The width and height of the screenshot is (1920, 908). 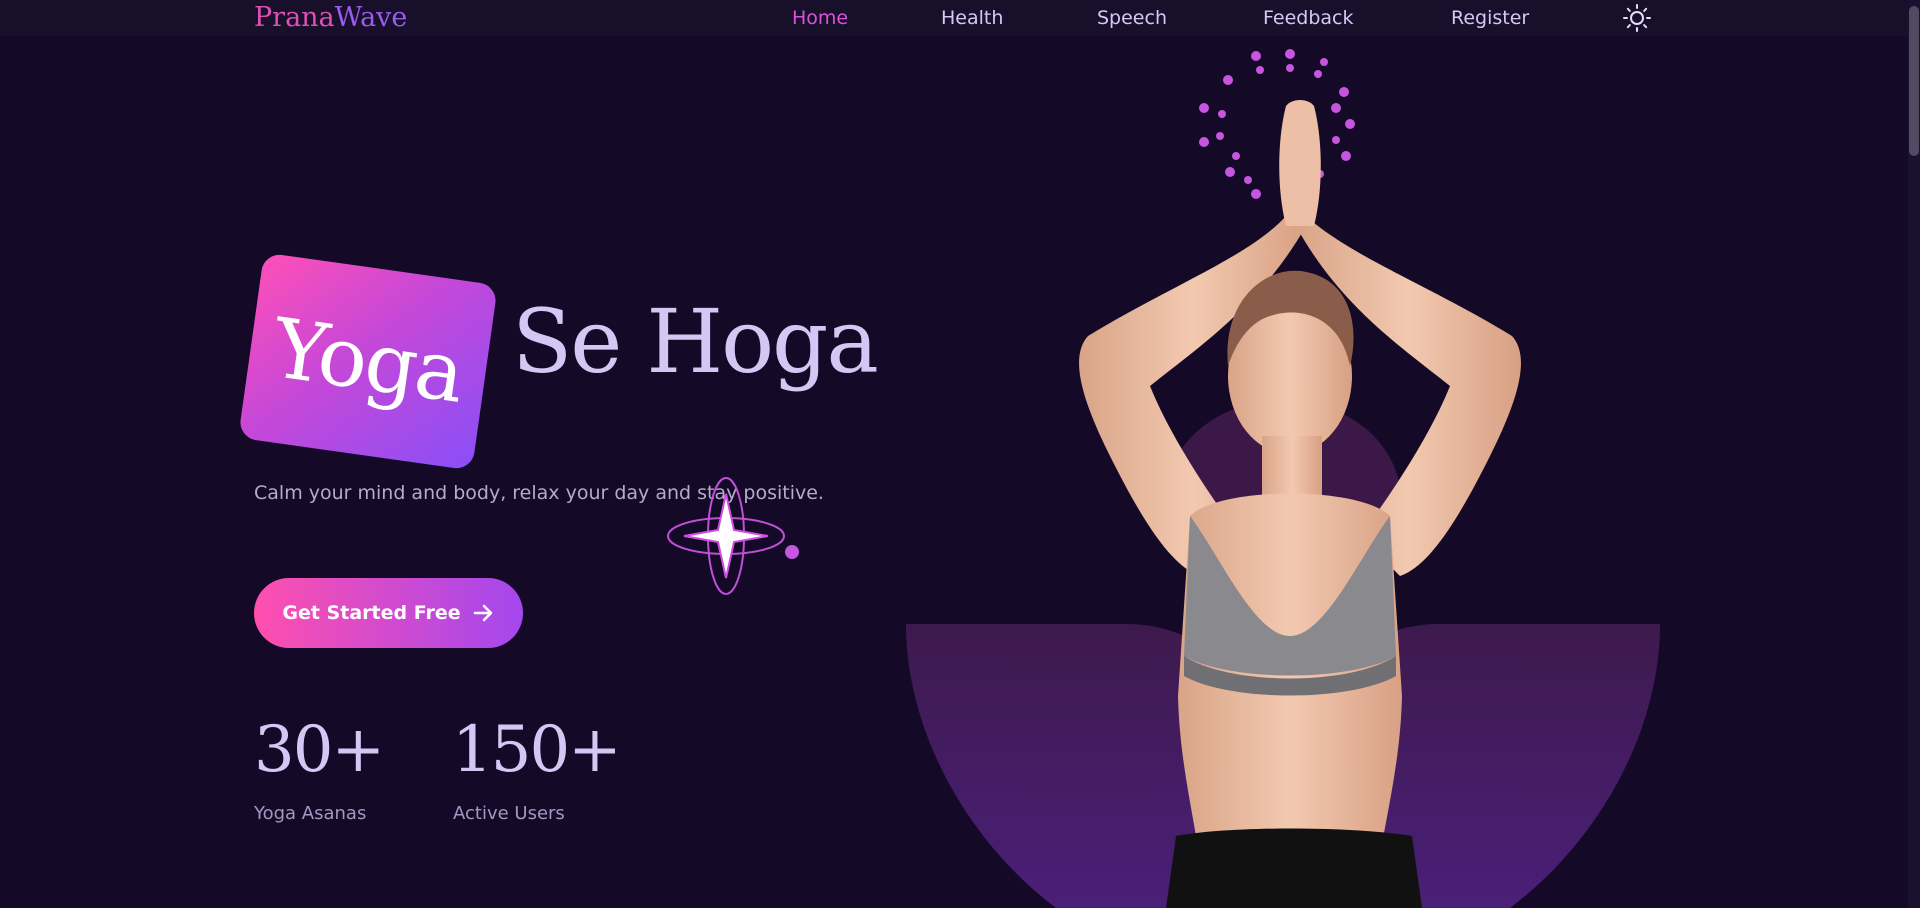 I want to click on hero-title-highlight-text: Yoga, so click(x=368, y=361).